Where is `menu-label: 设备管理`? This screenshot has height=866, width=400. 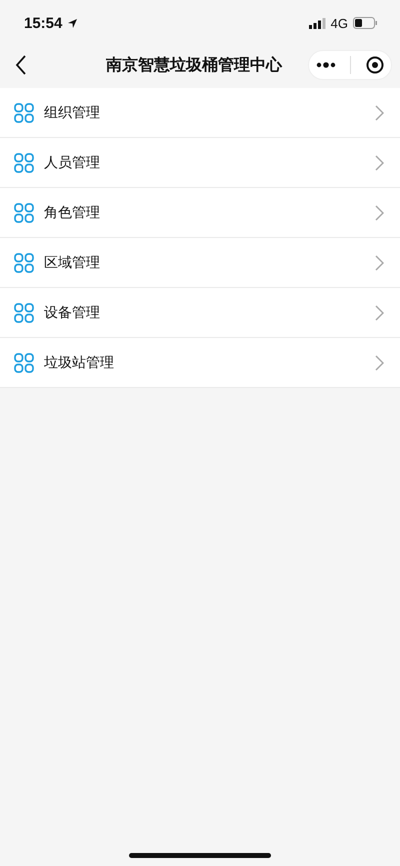
menu-label: 设备管理 is located at coordinates (72, 313).